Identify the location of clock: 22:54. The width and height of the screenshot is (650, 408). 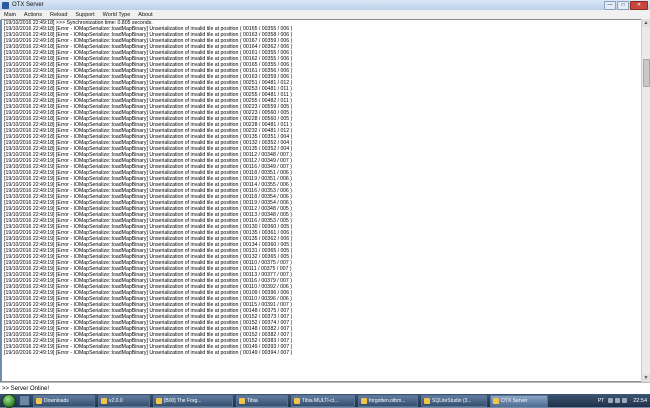
(640, 401).